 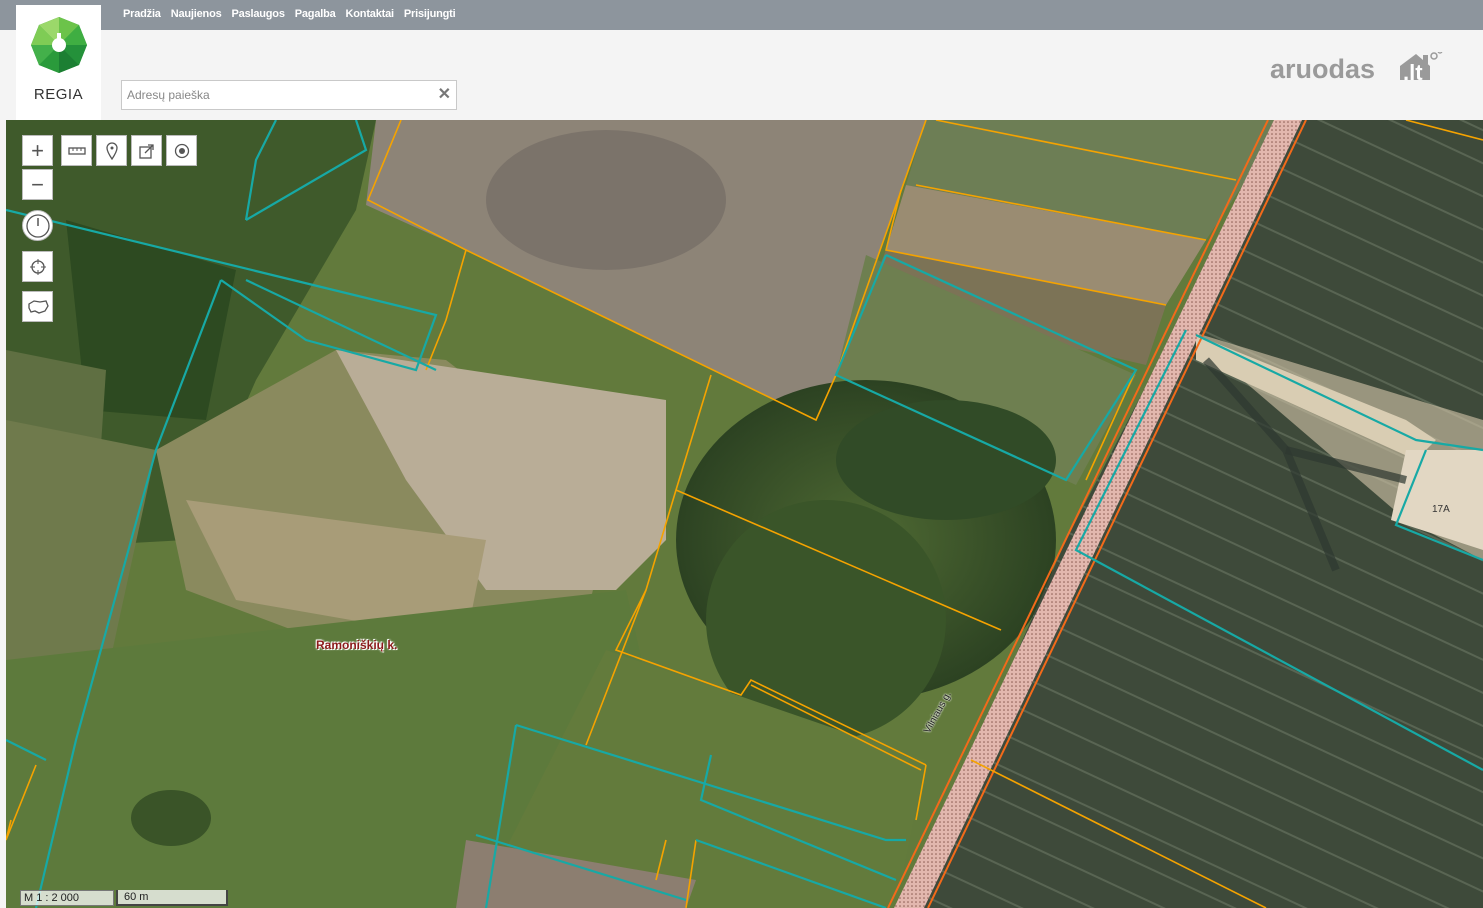 I want to click on address-search: ✕, so click(x=289, y=95).